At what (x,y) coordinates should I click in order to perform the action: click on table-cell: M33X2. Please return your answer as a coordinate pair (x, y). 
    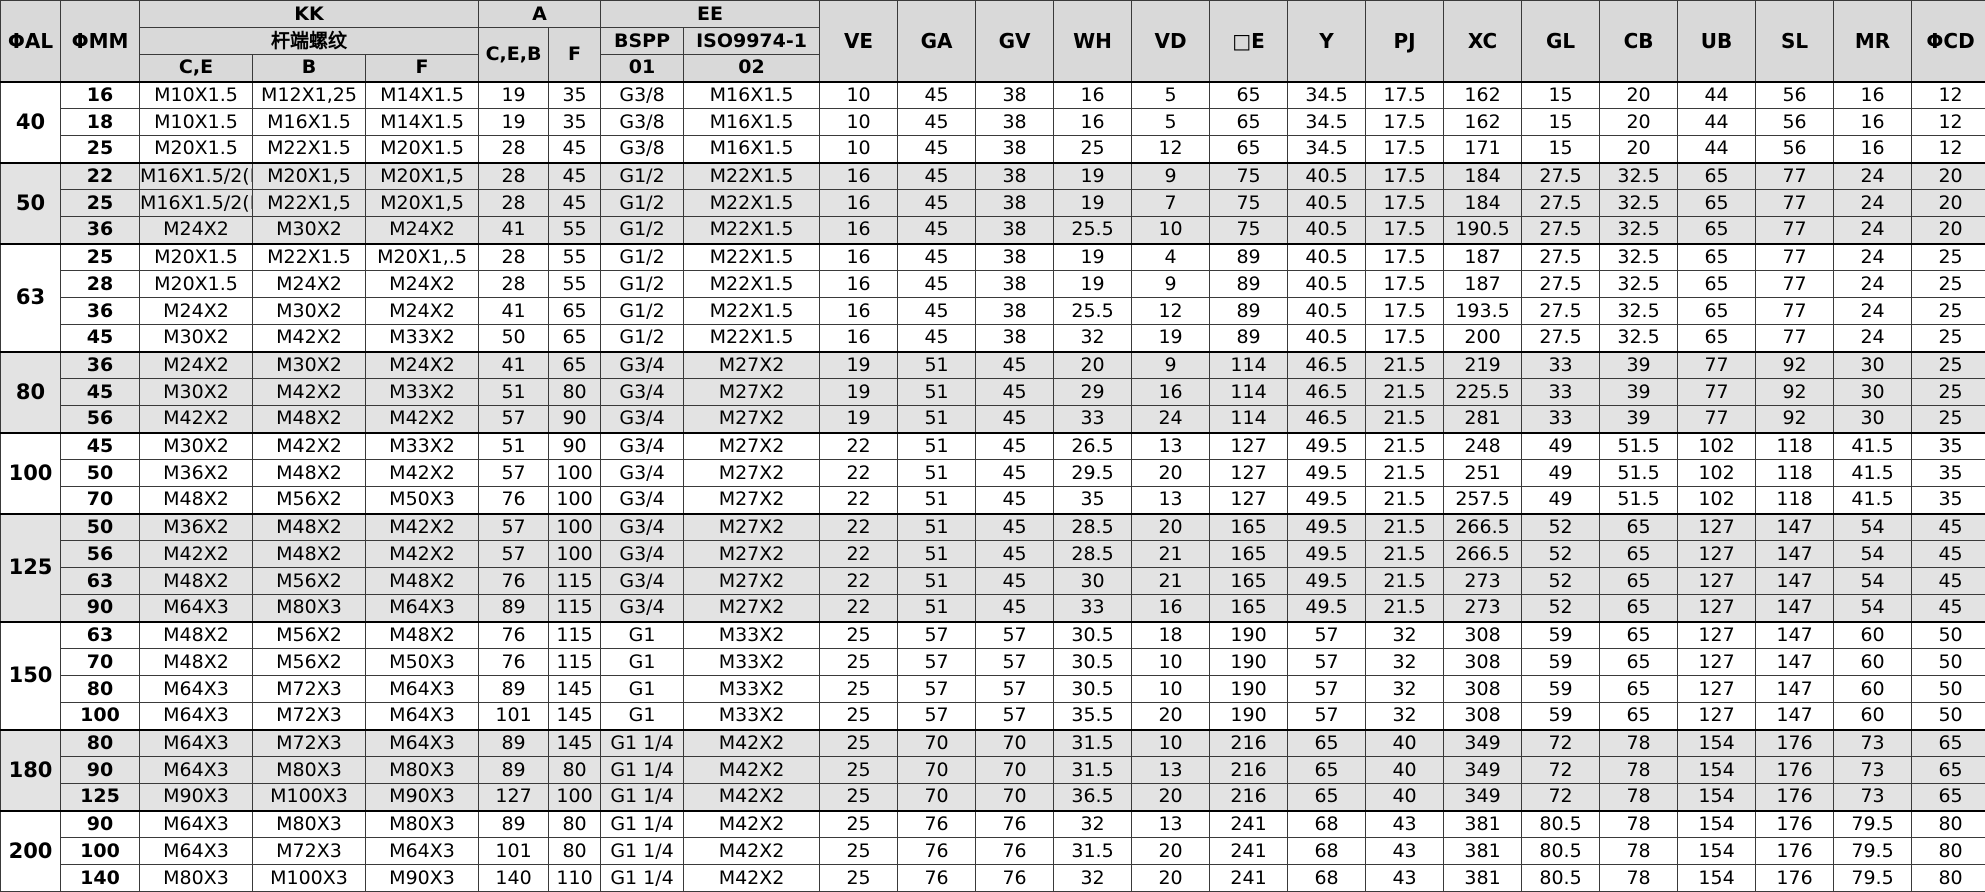
    Looking at the image, I should click on (752, 634).